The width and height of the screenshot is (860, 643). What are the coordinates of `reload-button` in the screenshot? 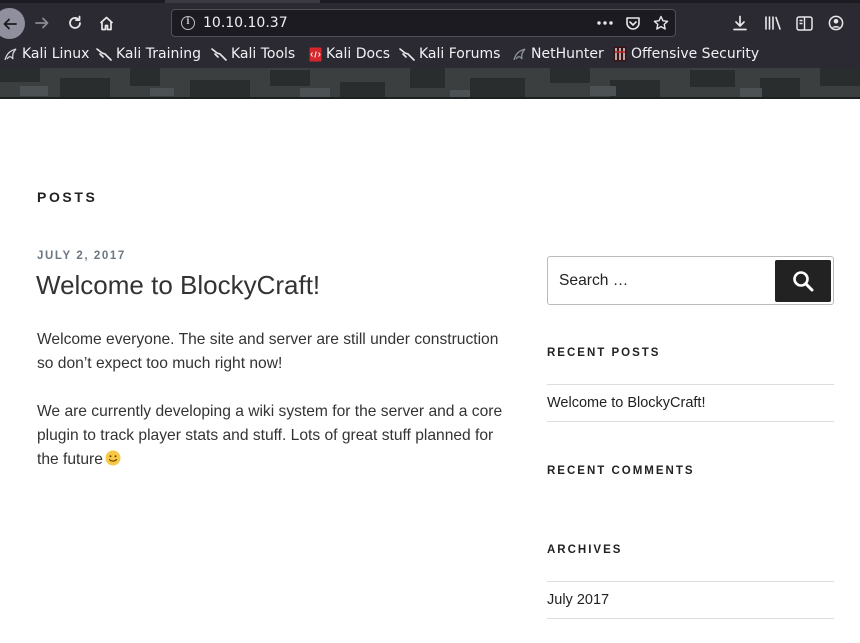 It's located at (75, 23).